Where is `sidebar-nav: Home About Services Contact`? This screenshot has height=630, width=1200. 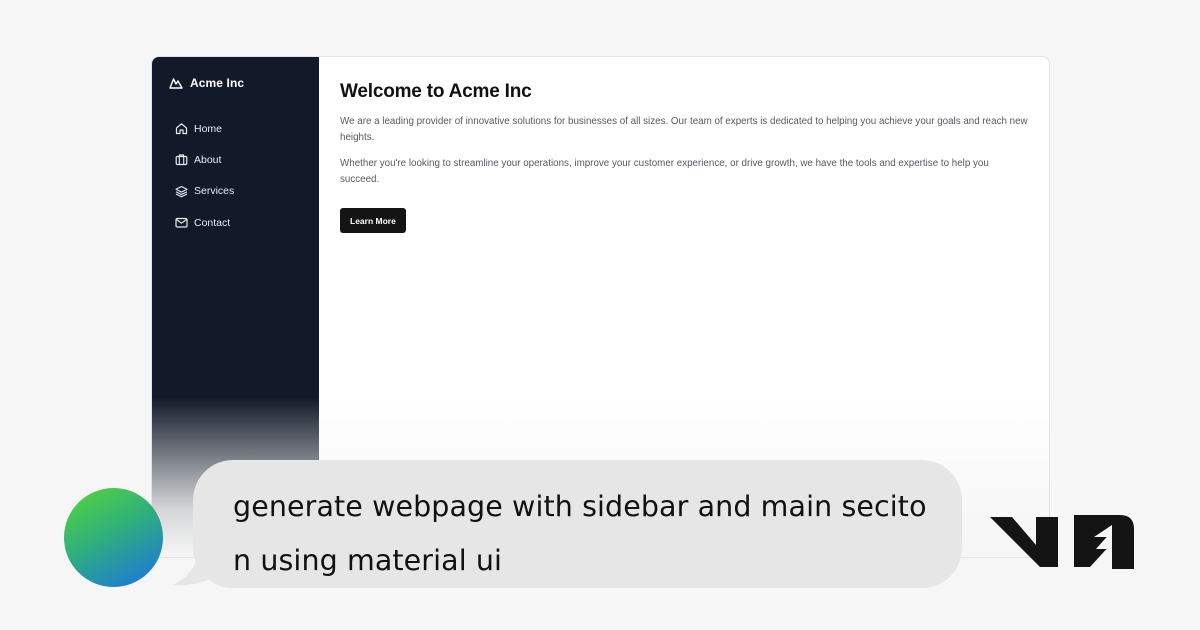
sidebar-nav: Home About Services Contact is located at coordinates (235, 175).